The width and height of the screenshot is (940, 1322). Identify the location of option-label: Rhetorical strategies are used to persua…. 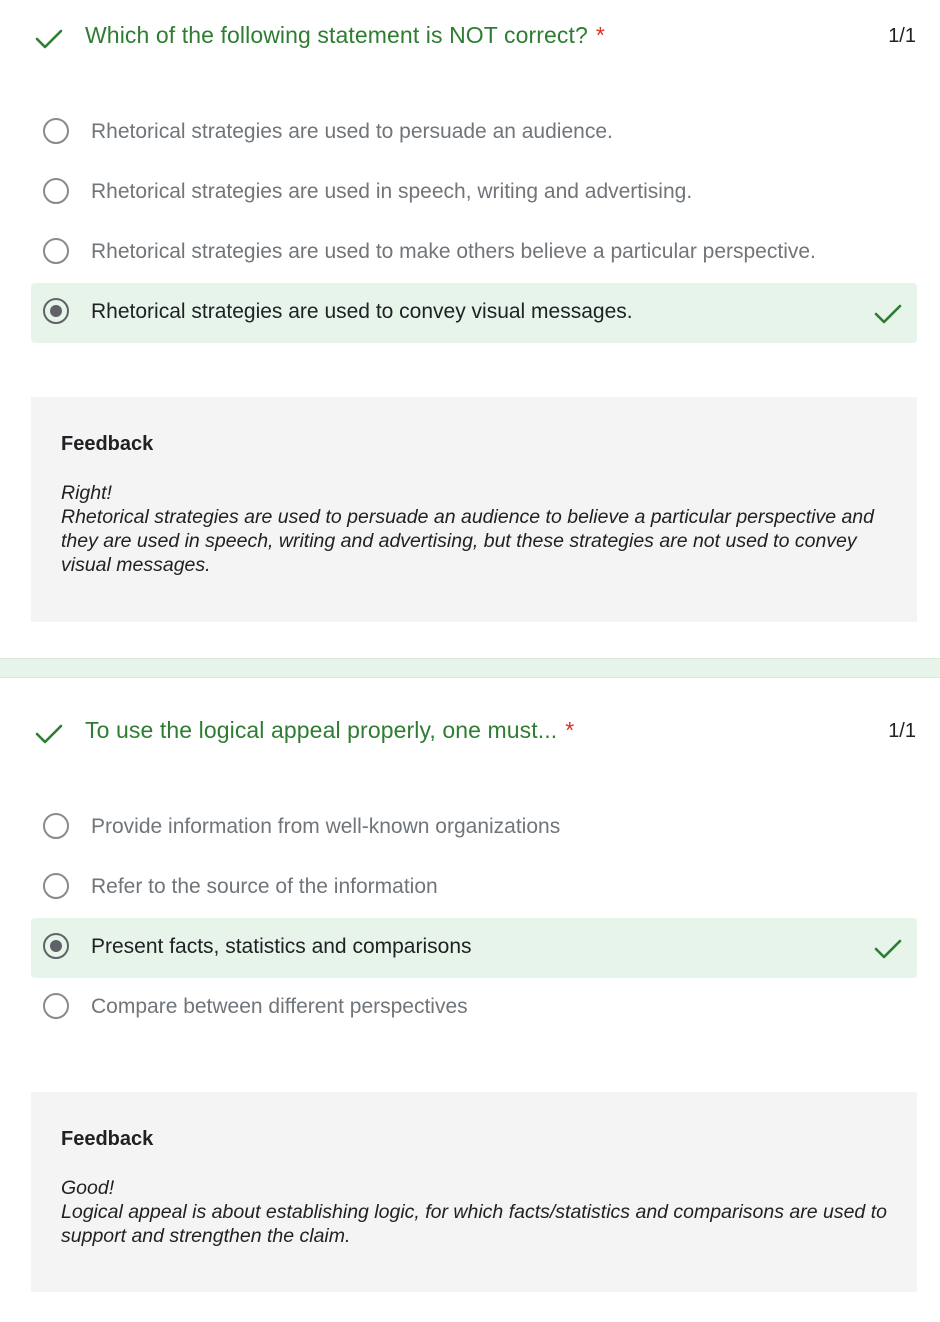
(352, 131).